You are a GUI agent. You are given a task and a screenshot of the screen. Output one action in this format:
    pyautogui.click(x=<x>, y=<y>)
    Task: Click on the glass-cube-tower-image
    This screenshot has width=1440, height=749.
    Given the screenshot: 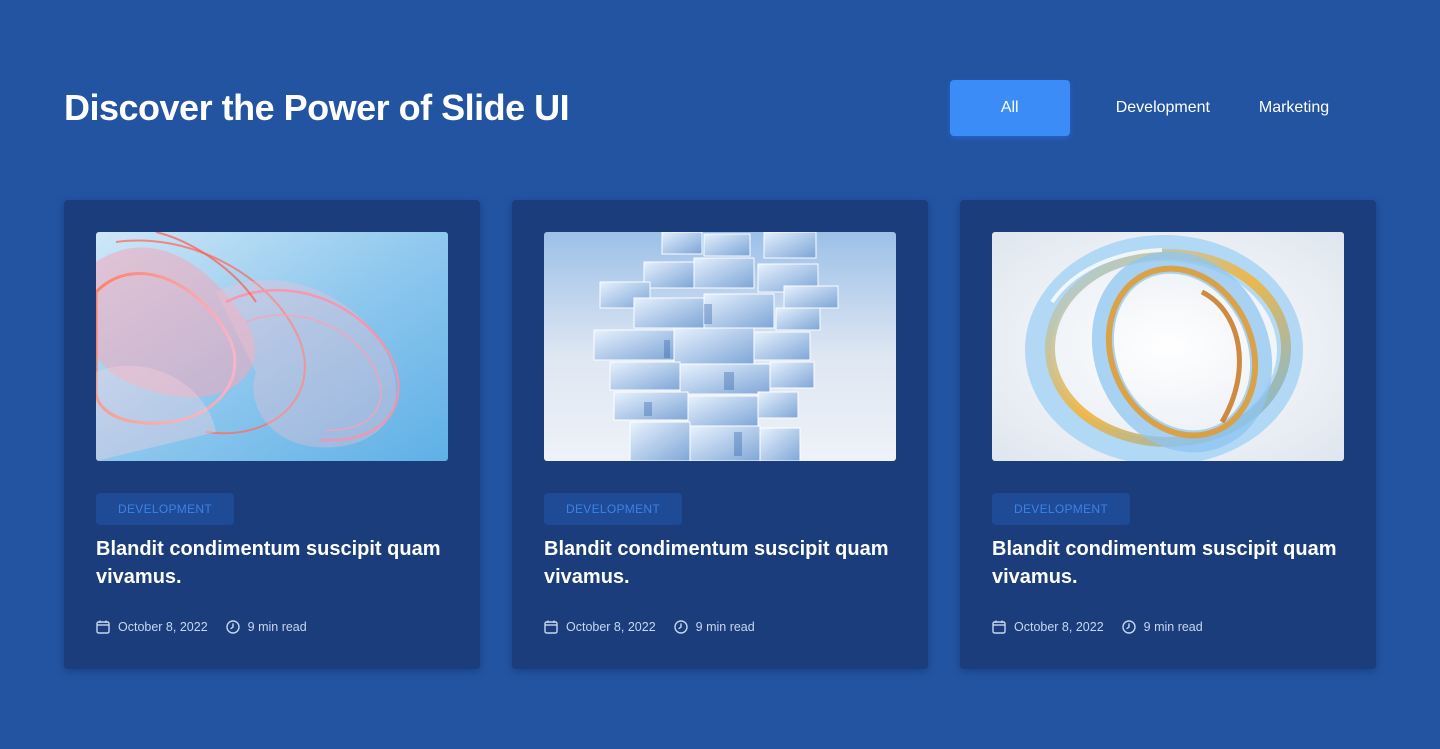 What is the action you would take?
    pyautogui.click(x=720, y=346)
    